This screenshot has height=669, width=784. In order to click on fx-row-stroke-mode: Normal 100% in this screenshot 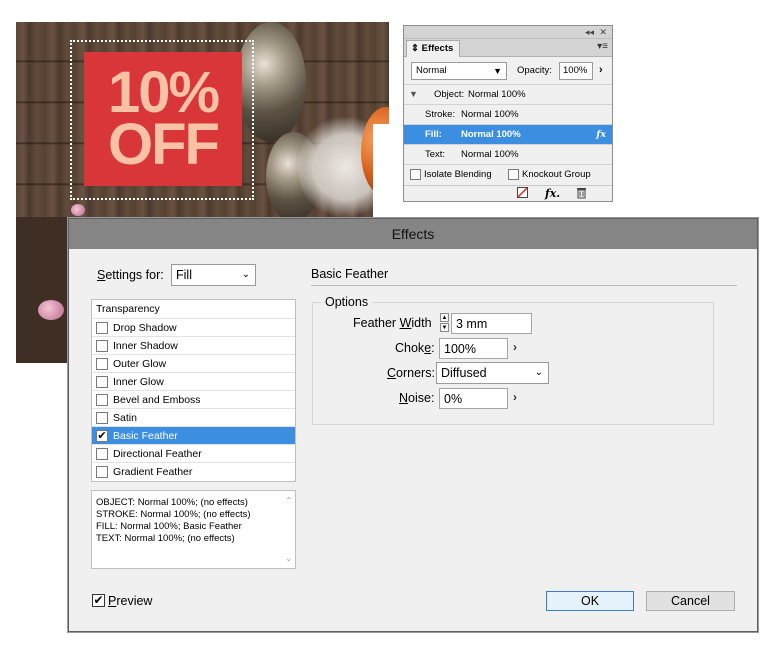, I will do `click(490, 114)`.